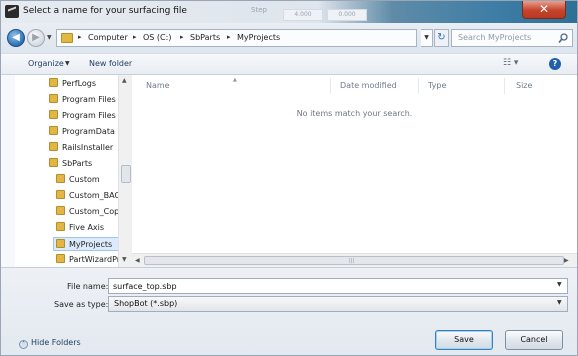  What do you see at coordinates (205, 37) in the screenshot?
I see `breadcrumb-sbparts: SbParts` at bounding box center [205, 37].